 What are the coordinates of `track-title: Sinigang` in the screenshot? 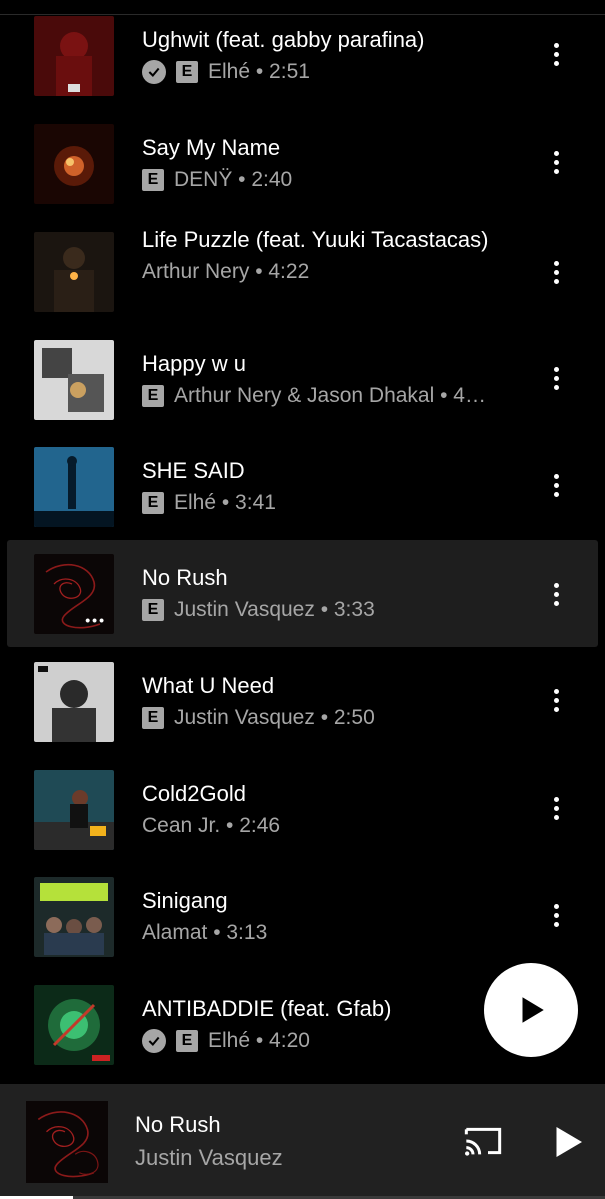 It's located at (185, 900).